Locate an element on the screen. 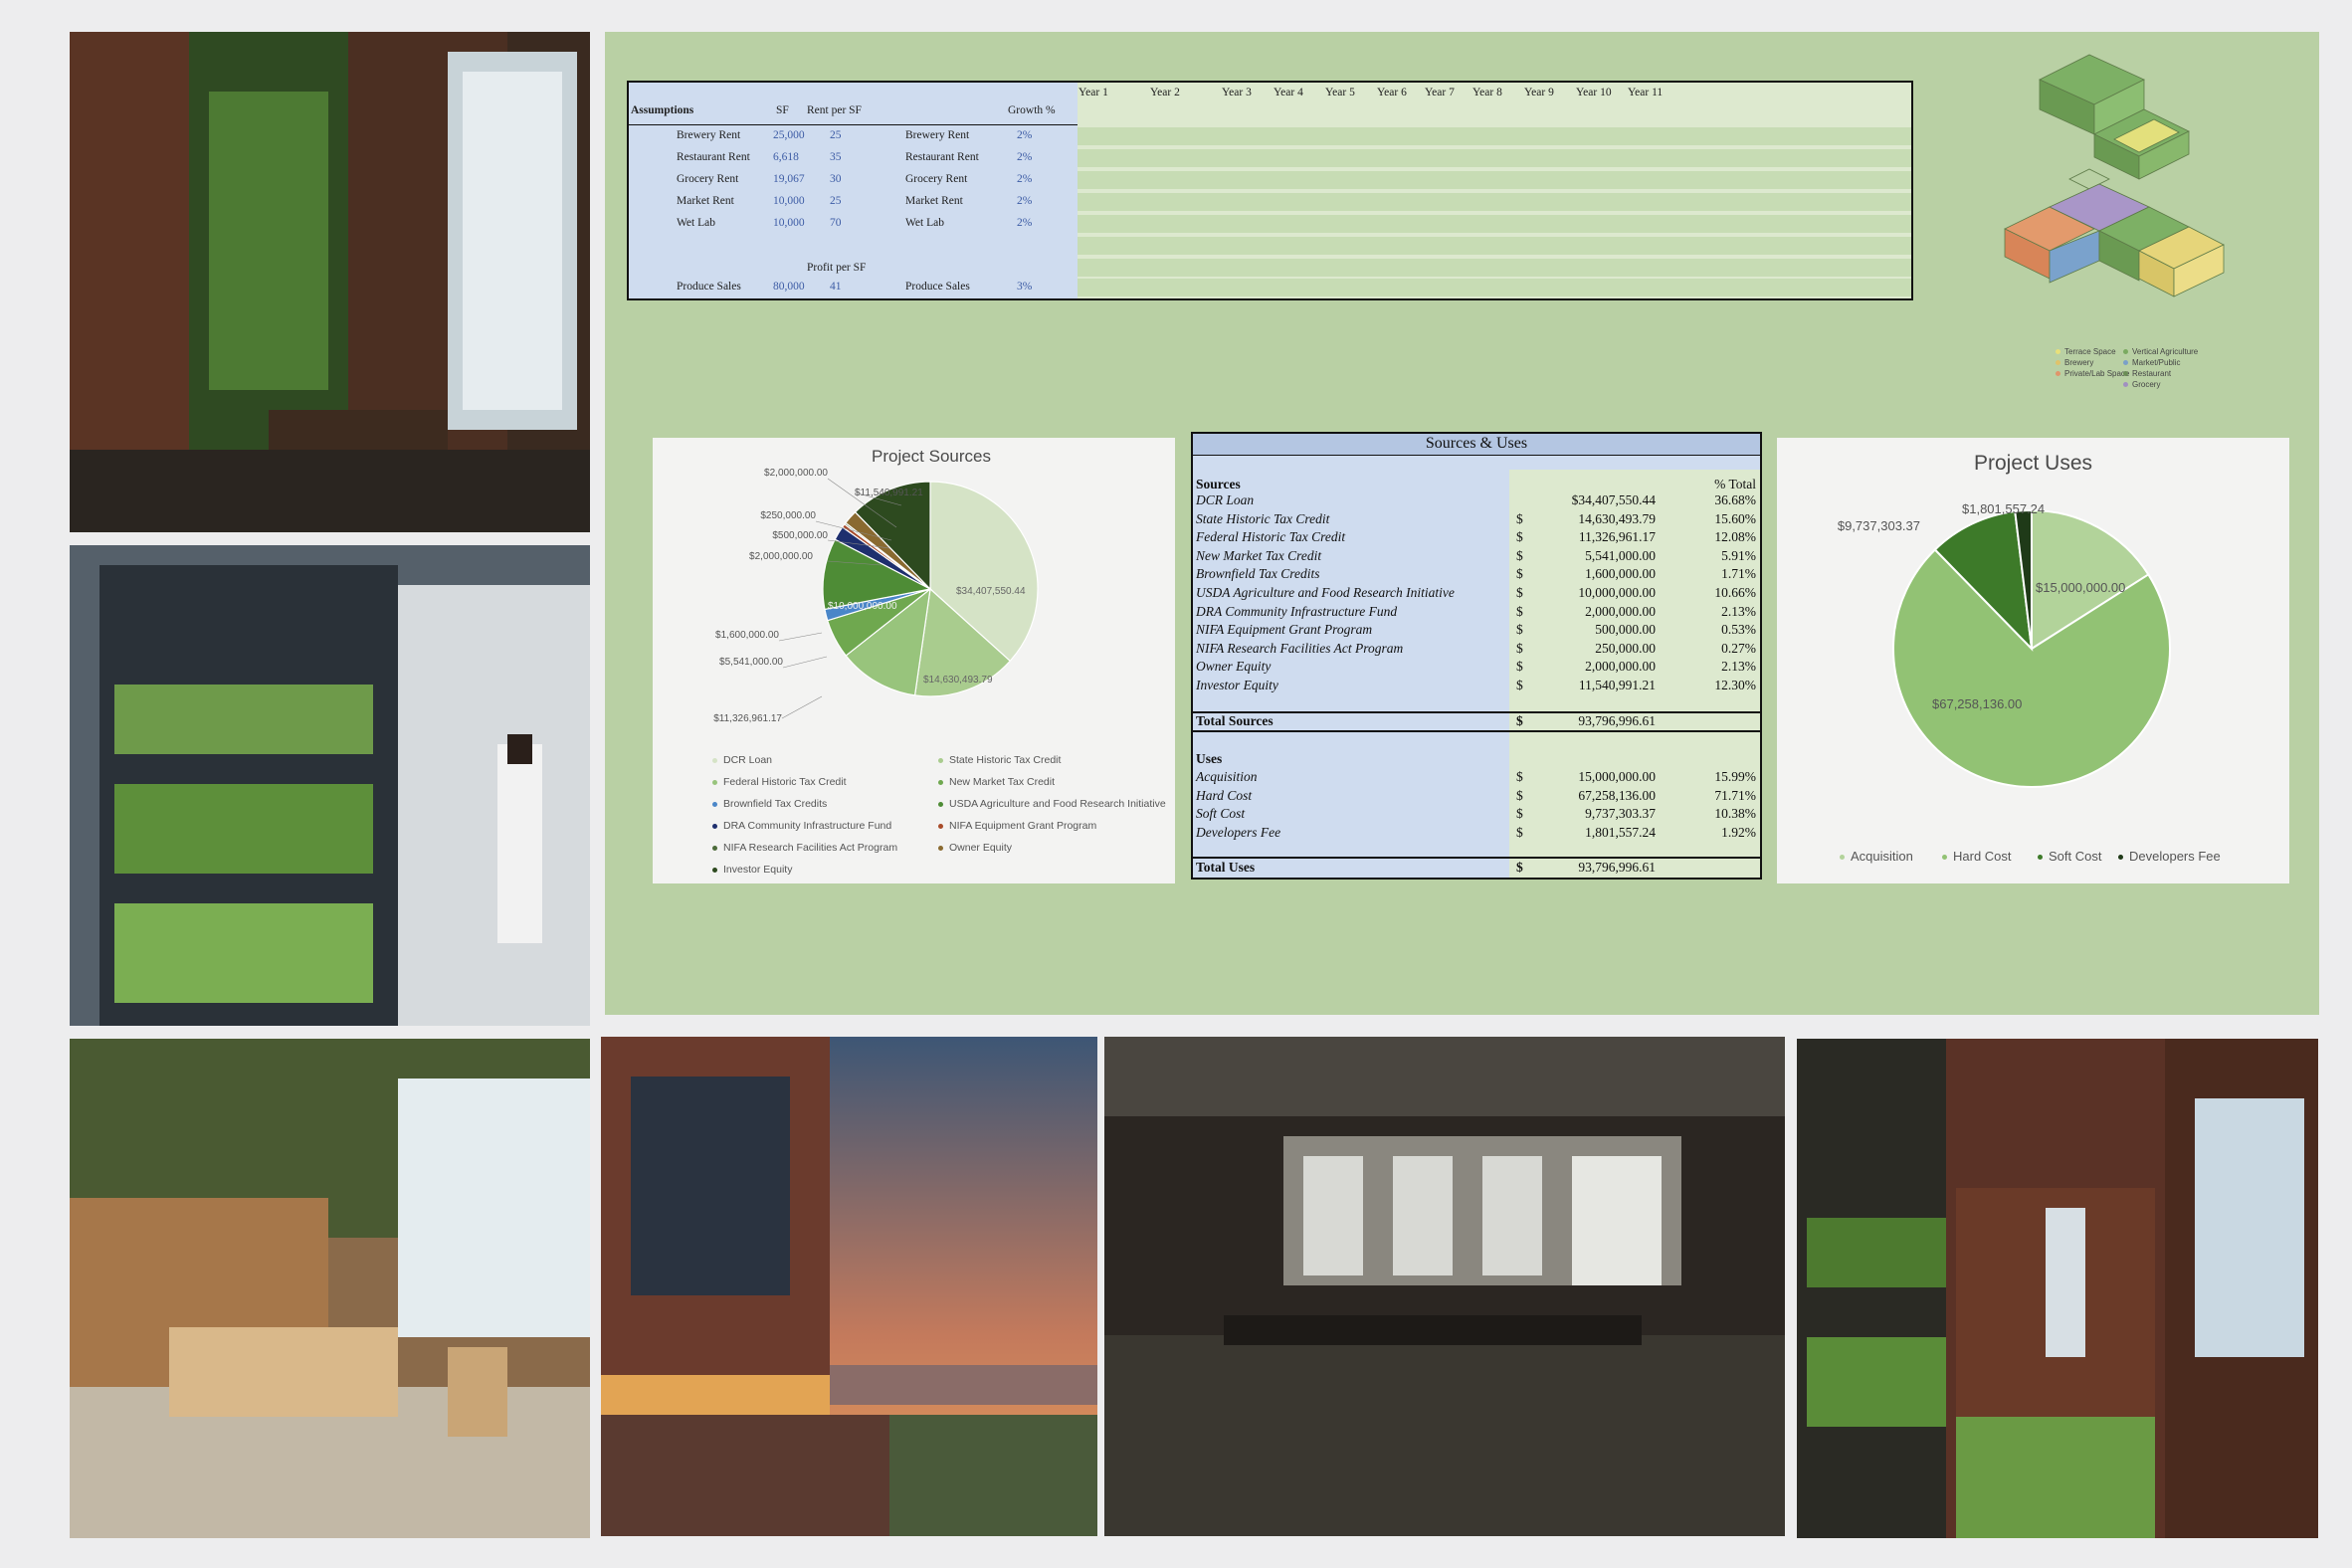 The image size is (2352, 1568). use-amount: 15,000,000.00 is located at coordinates (1617, 776).